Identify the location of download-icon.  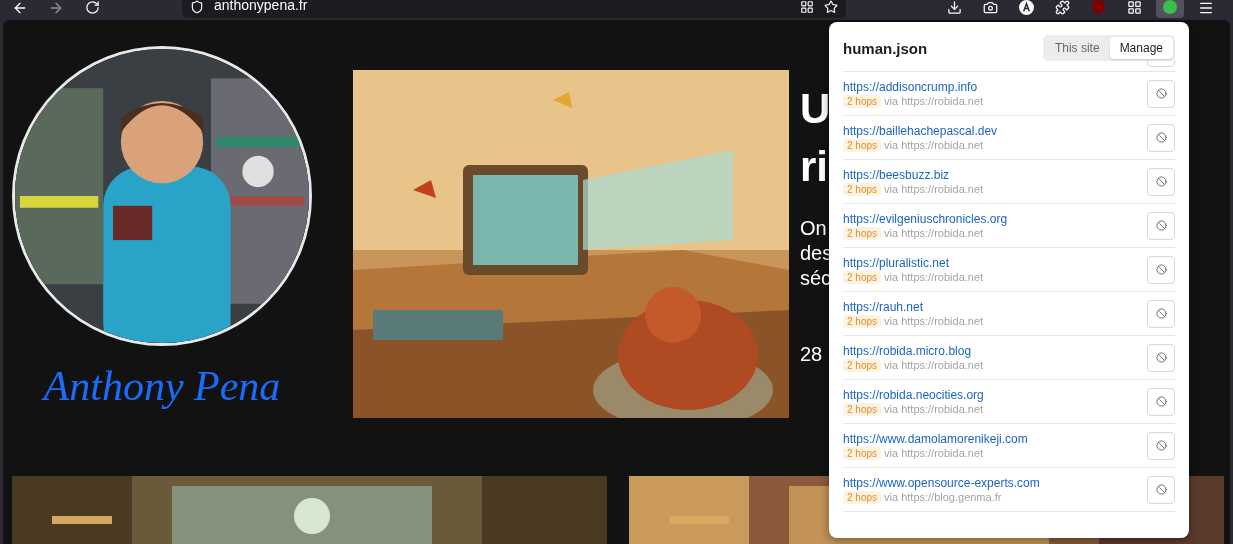
(954, 7).